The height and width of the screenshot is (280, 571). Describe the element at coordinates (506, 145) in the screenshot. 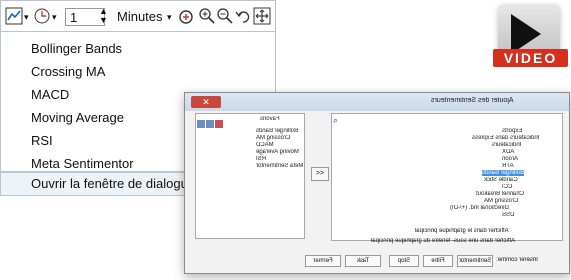

I see `tree-item: Indicateurs` at that location.